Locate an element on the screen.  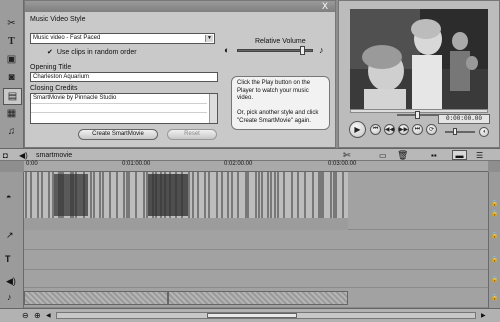
volume-slider is located at coordinates (275, 50).